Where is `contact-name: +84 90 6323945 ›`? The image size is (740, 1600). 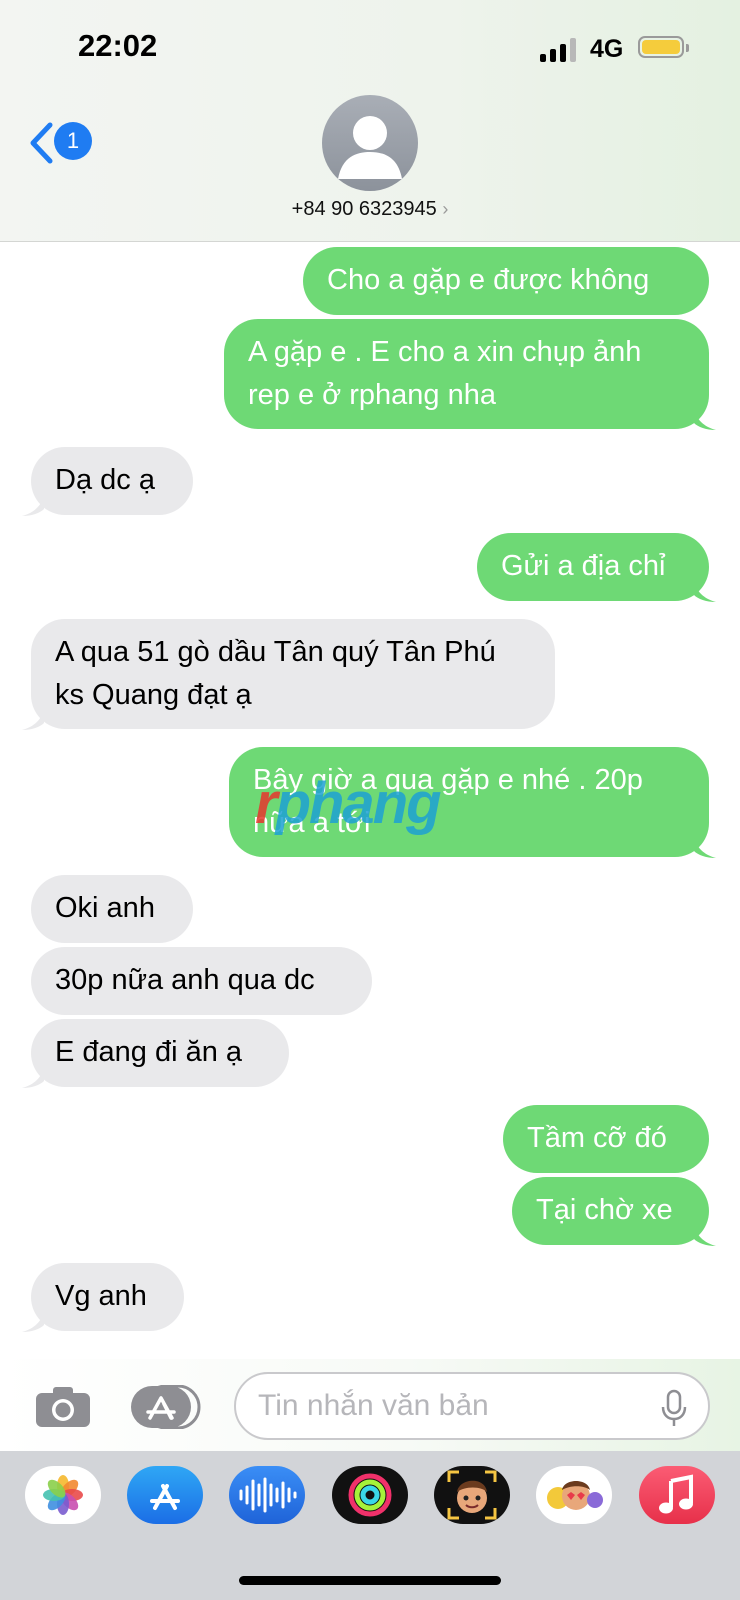
contact-name: +84 90 6323945 › is located at coordinates (370, 209).